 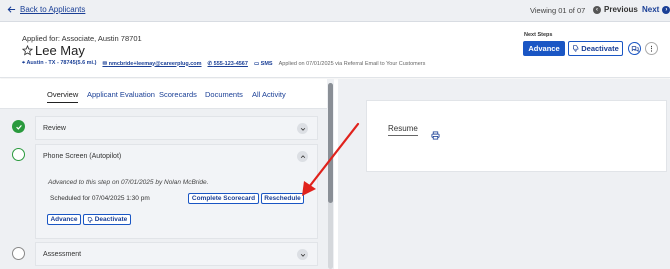 I want to click on chevron-up-icon, so click(x=302, y=156).